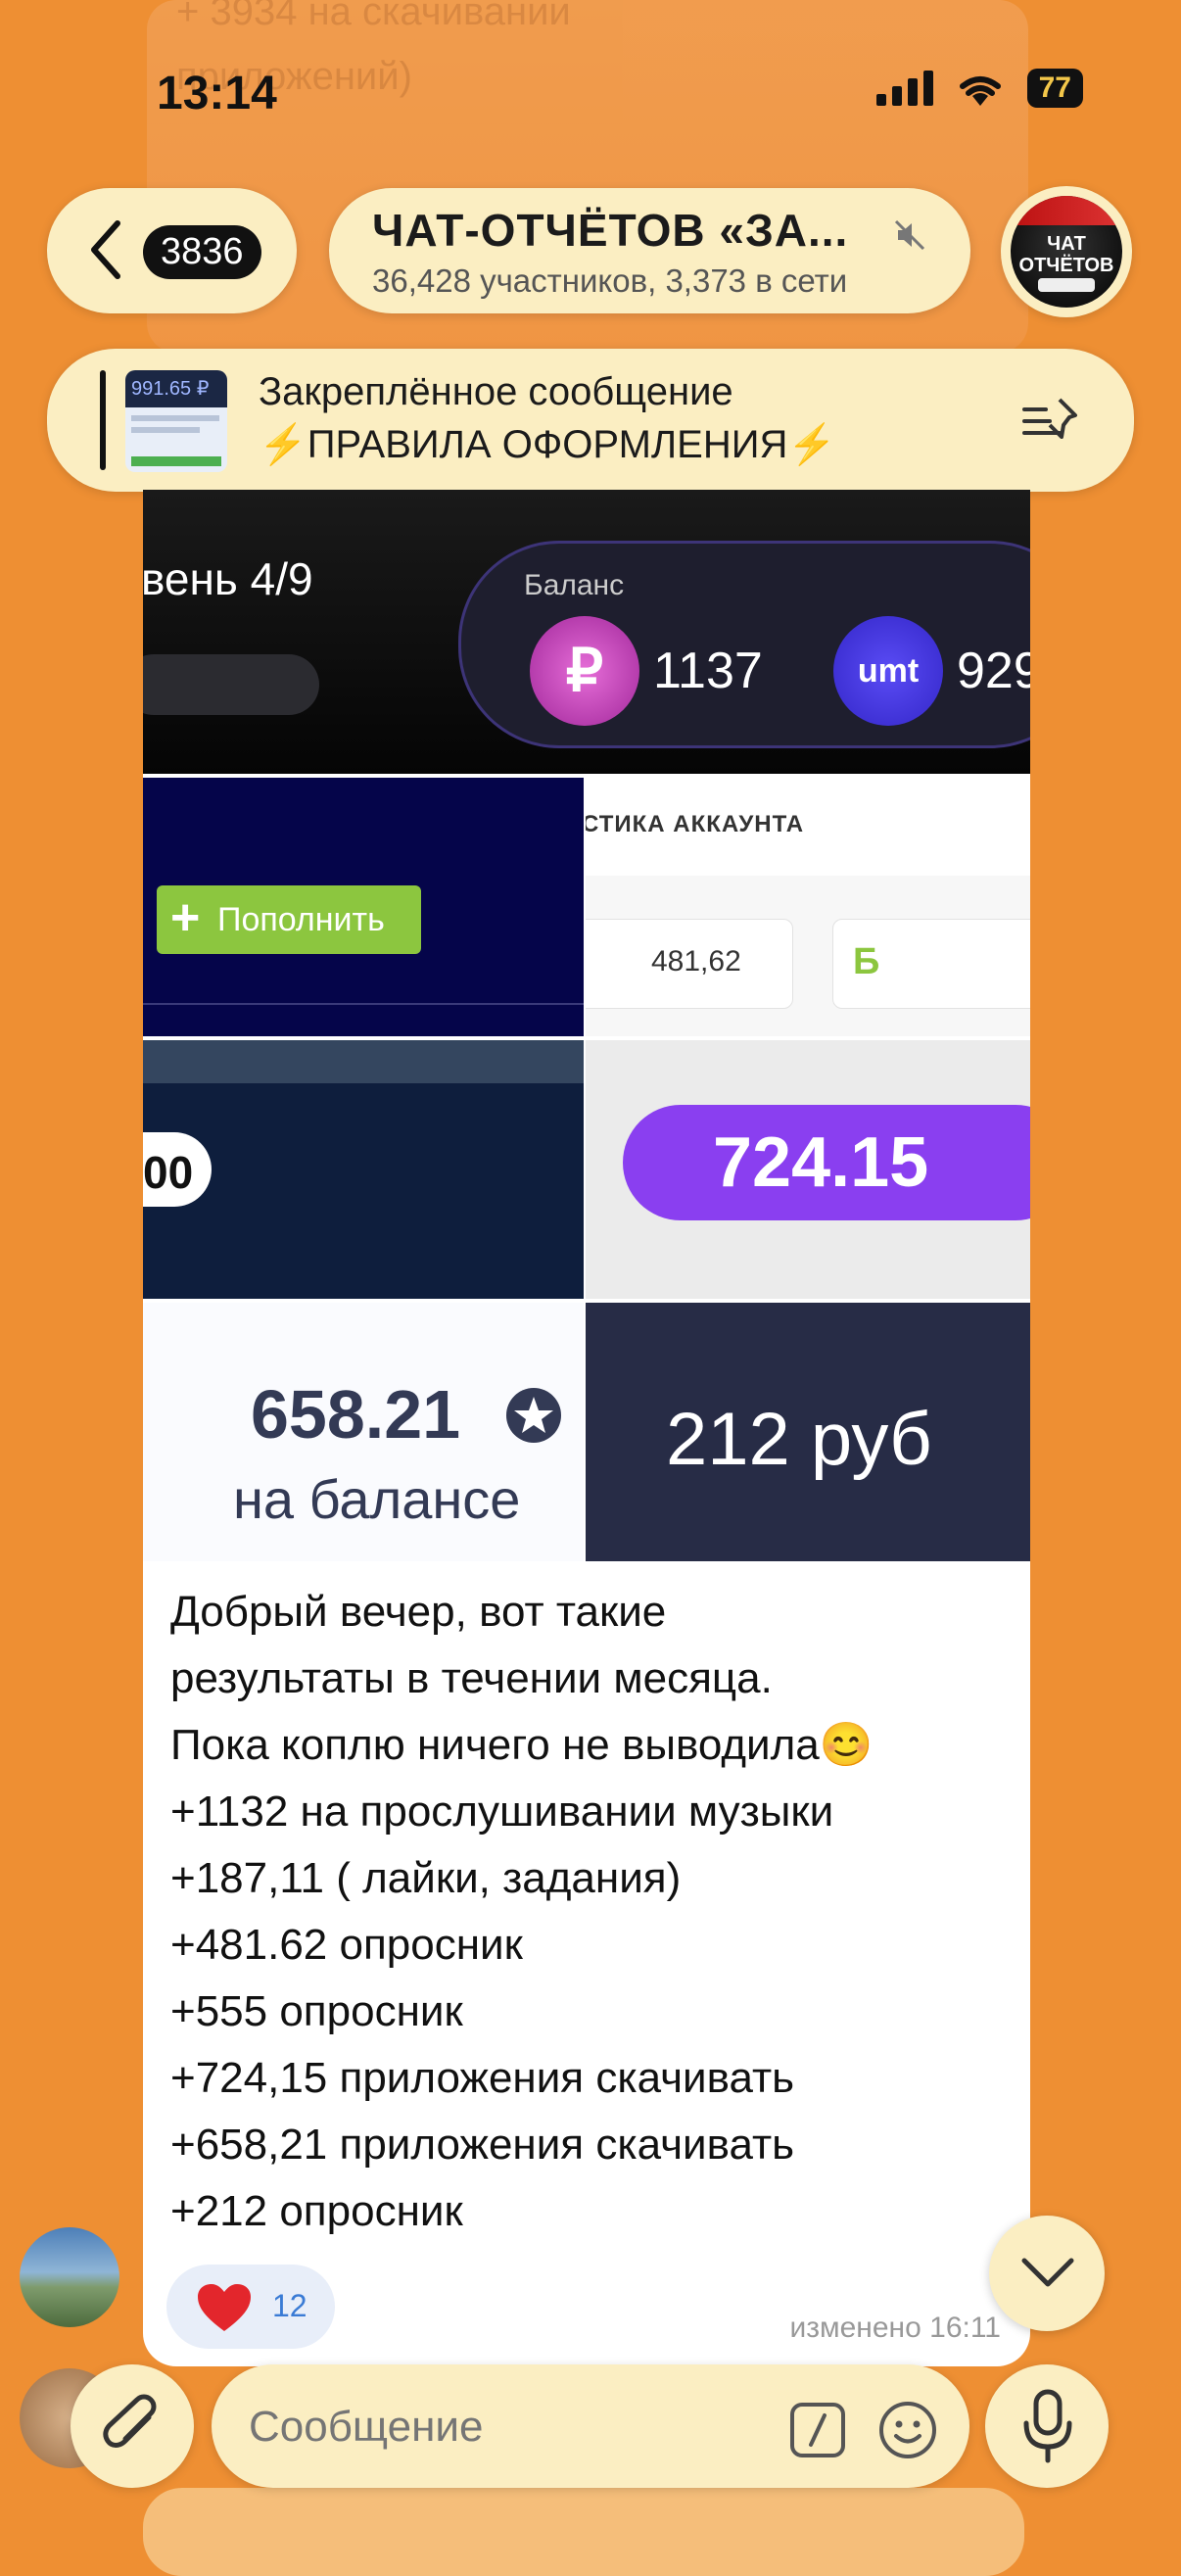 Image resolution: width=1181 pixels, height=2576 pixels. What do you see at coordinates (575, 585) in the screenshot?
I see `balance-label: Баланс` at bounding box center [575, 585].